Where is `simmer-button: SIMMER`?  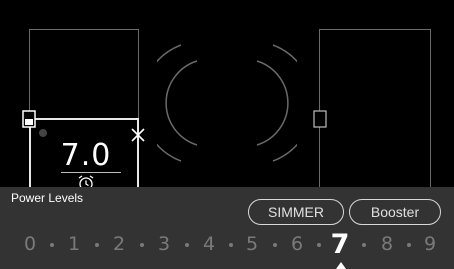 simmer-button: SIMMER is located at coordinates (296, 212).